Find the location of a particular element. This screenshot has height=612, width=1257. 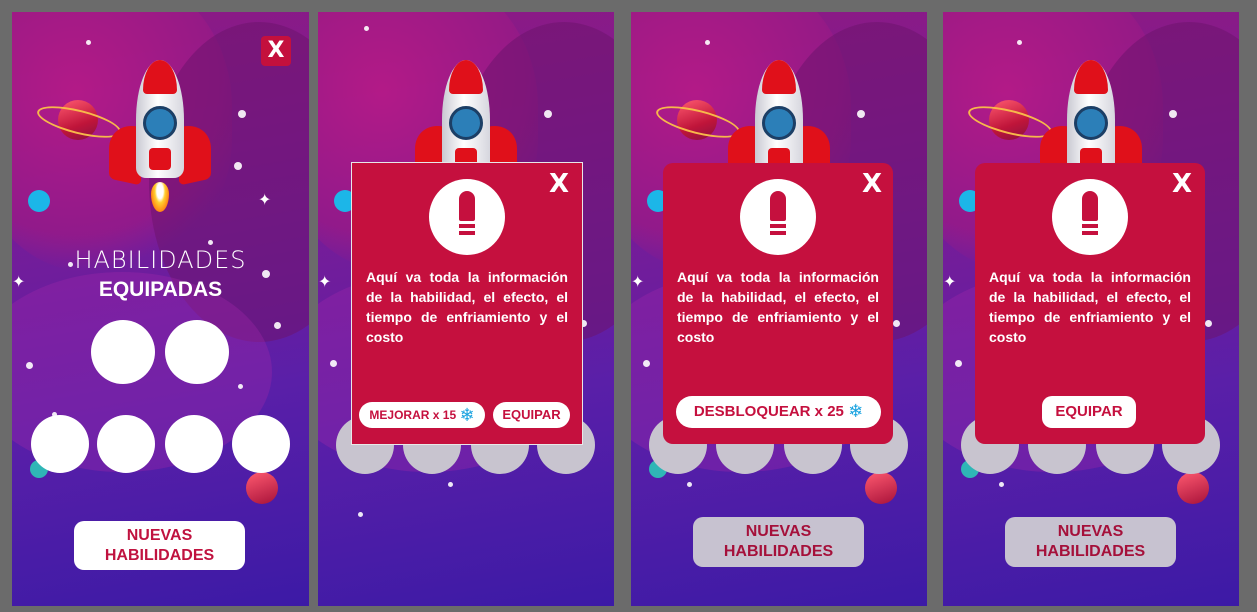

blue-planet-image is located at coordinates (39, 201).